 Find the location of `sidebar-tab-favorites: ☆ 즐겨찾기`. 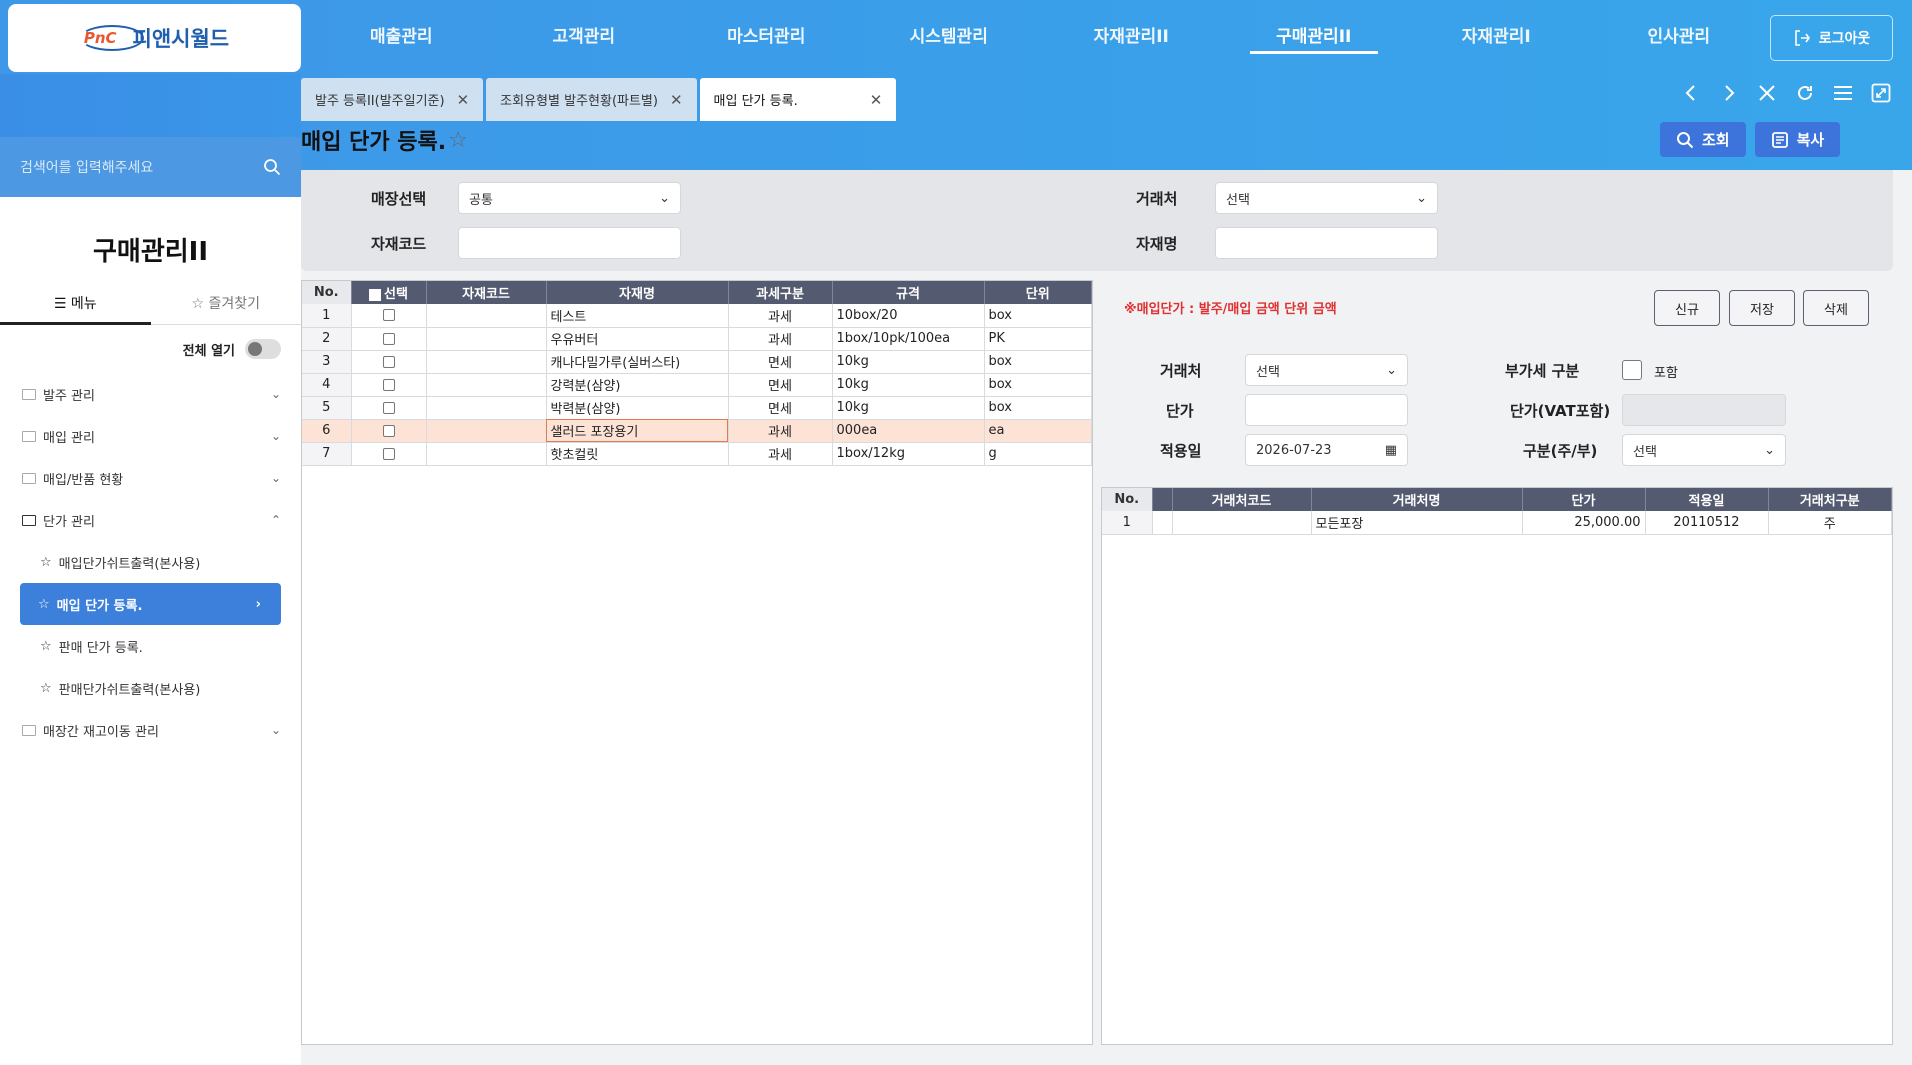

sidebar-tab-favorites: ☆ 즐겨찾기 is located at coordinates (225, 305).